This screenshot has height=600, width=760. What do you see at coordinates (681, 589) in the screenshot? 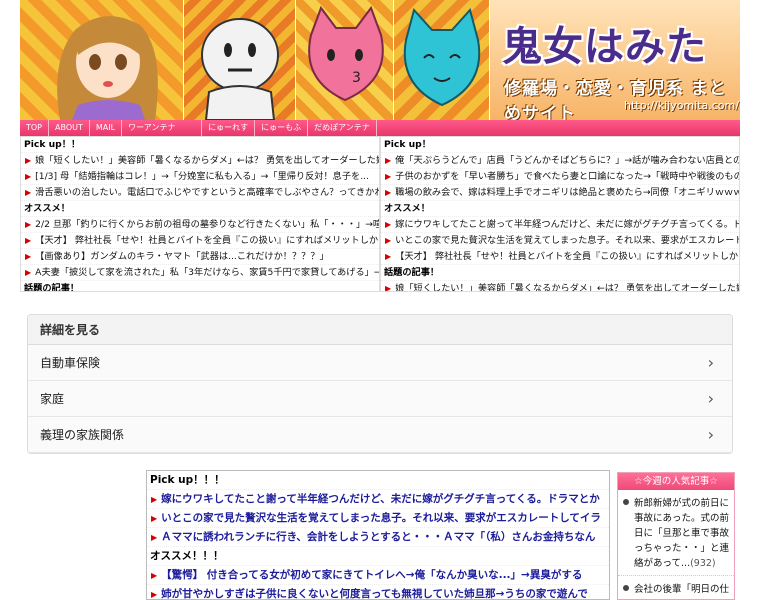
I see `ranking-link: 会社の後輩「明日の仕` at bounding box center [681, 589].